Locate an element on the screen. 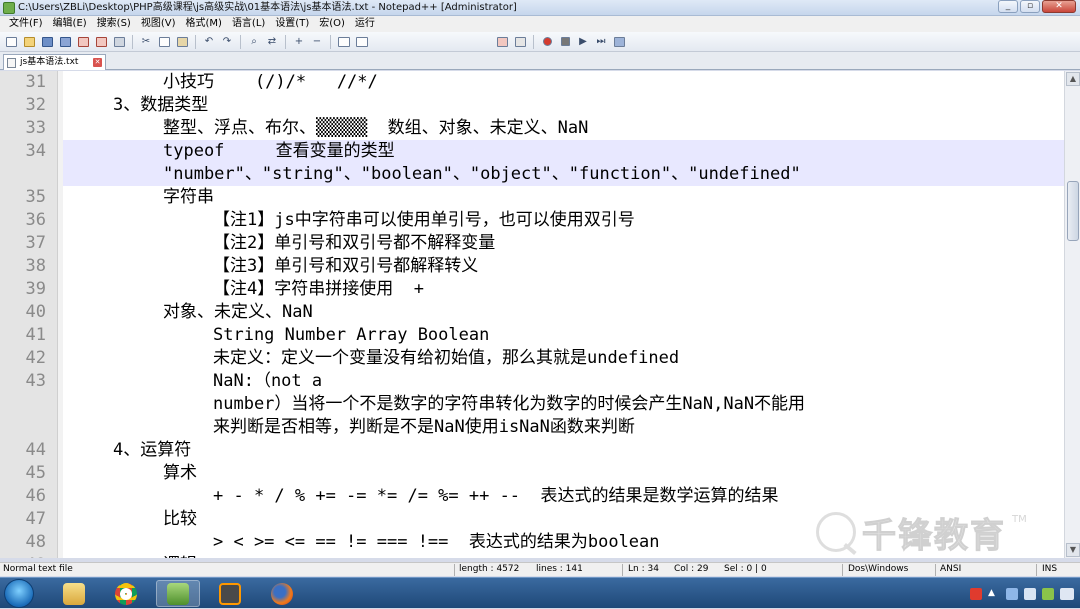  find-icon: ⌕ is located at coordinates (254, 41).